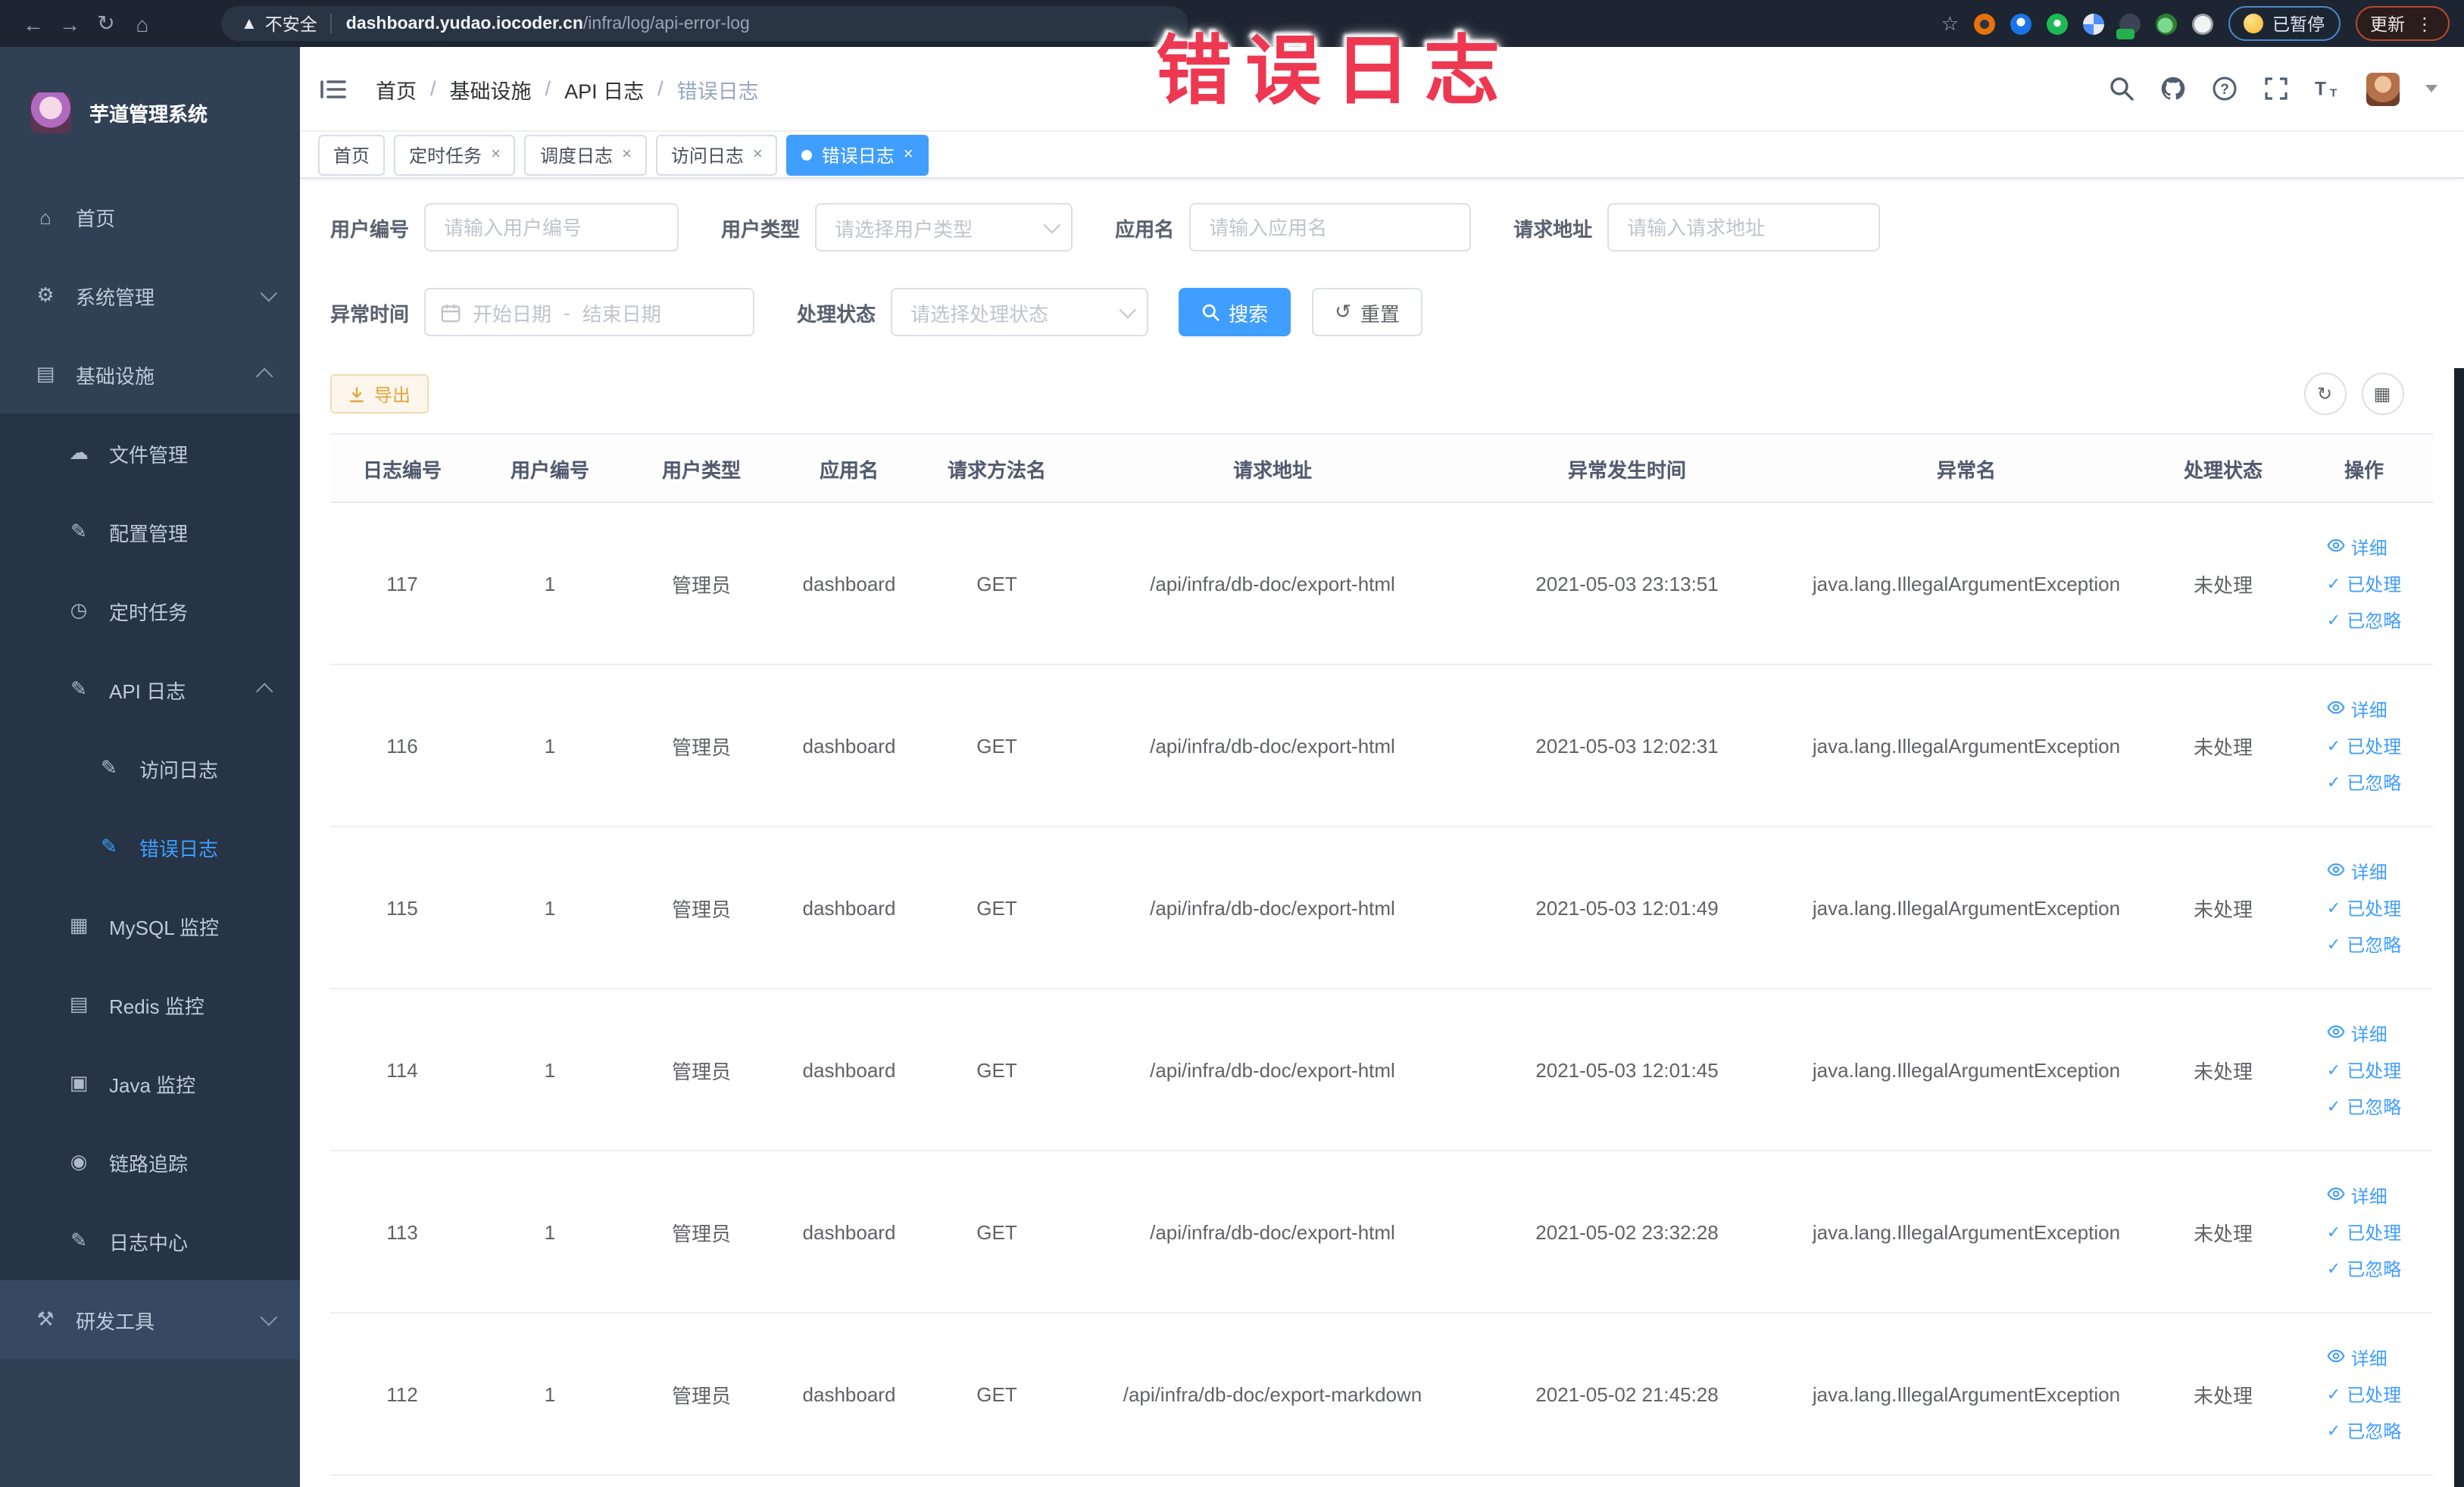 The width and height of the screenshot is (2464, 1487). What do you see at coordinates (150, 925) in the screenshot?
I see `sidebar-item-mysql-monitor: ▦ MySQL 监控` at bounding box center [150, 925].